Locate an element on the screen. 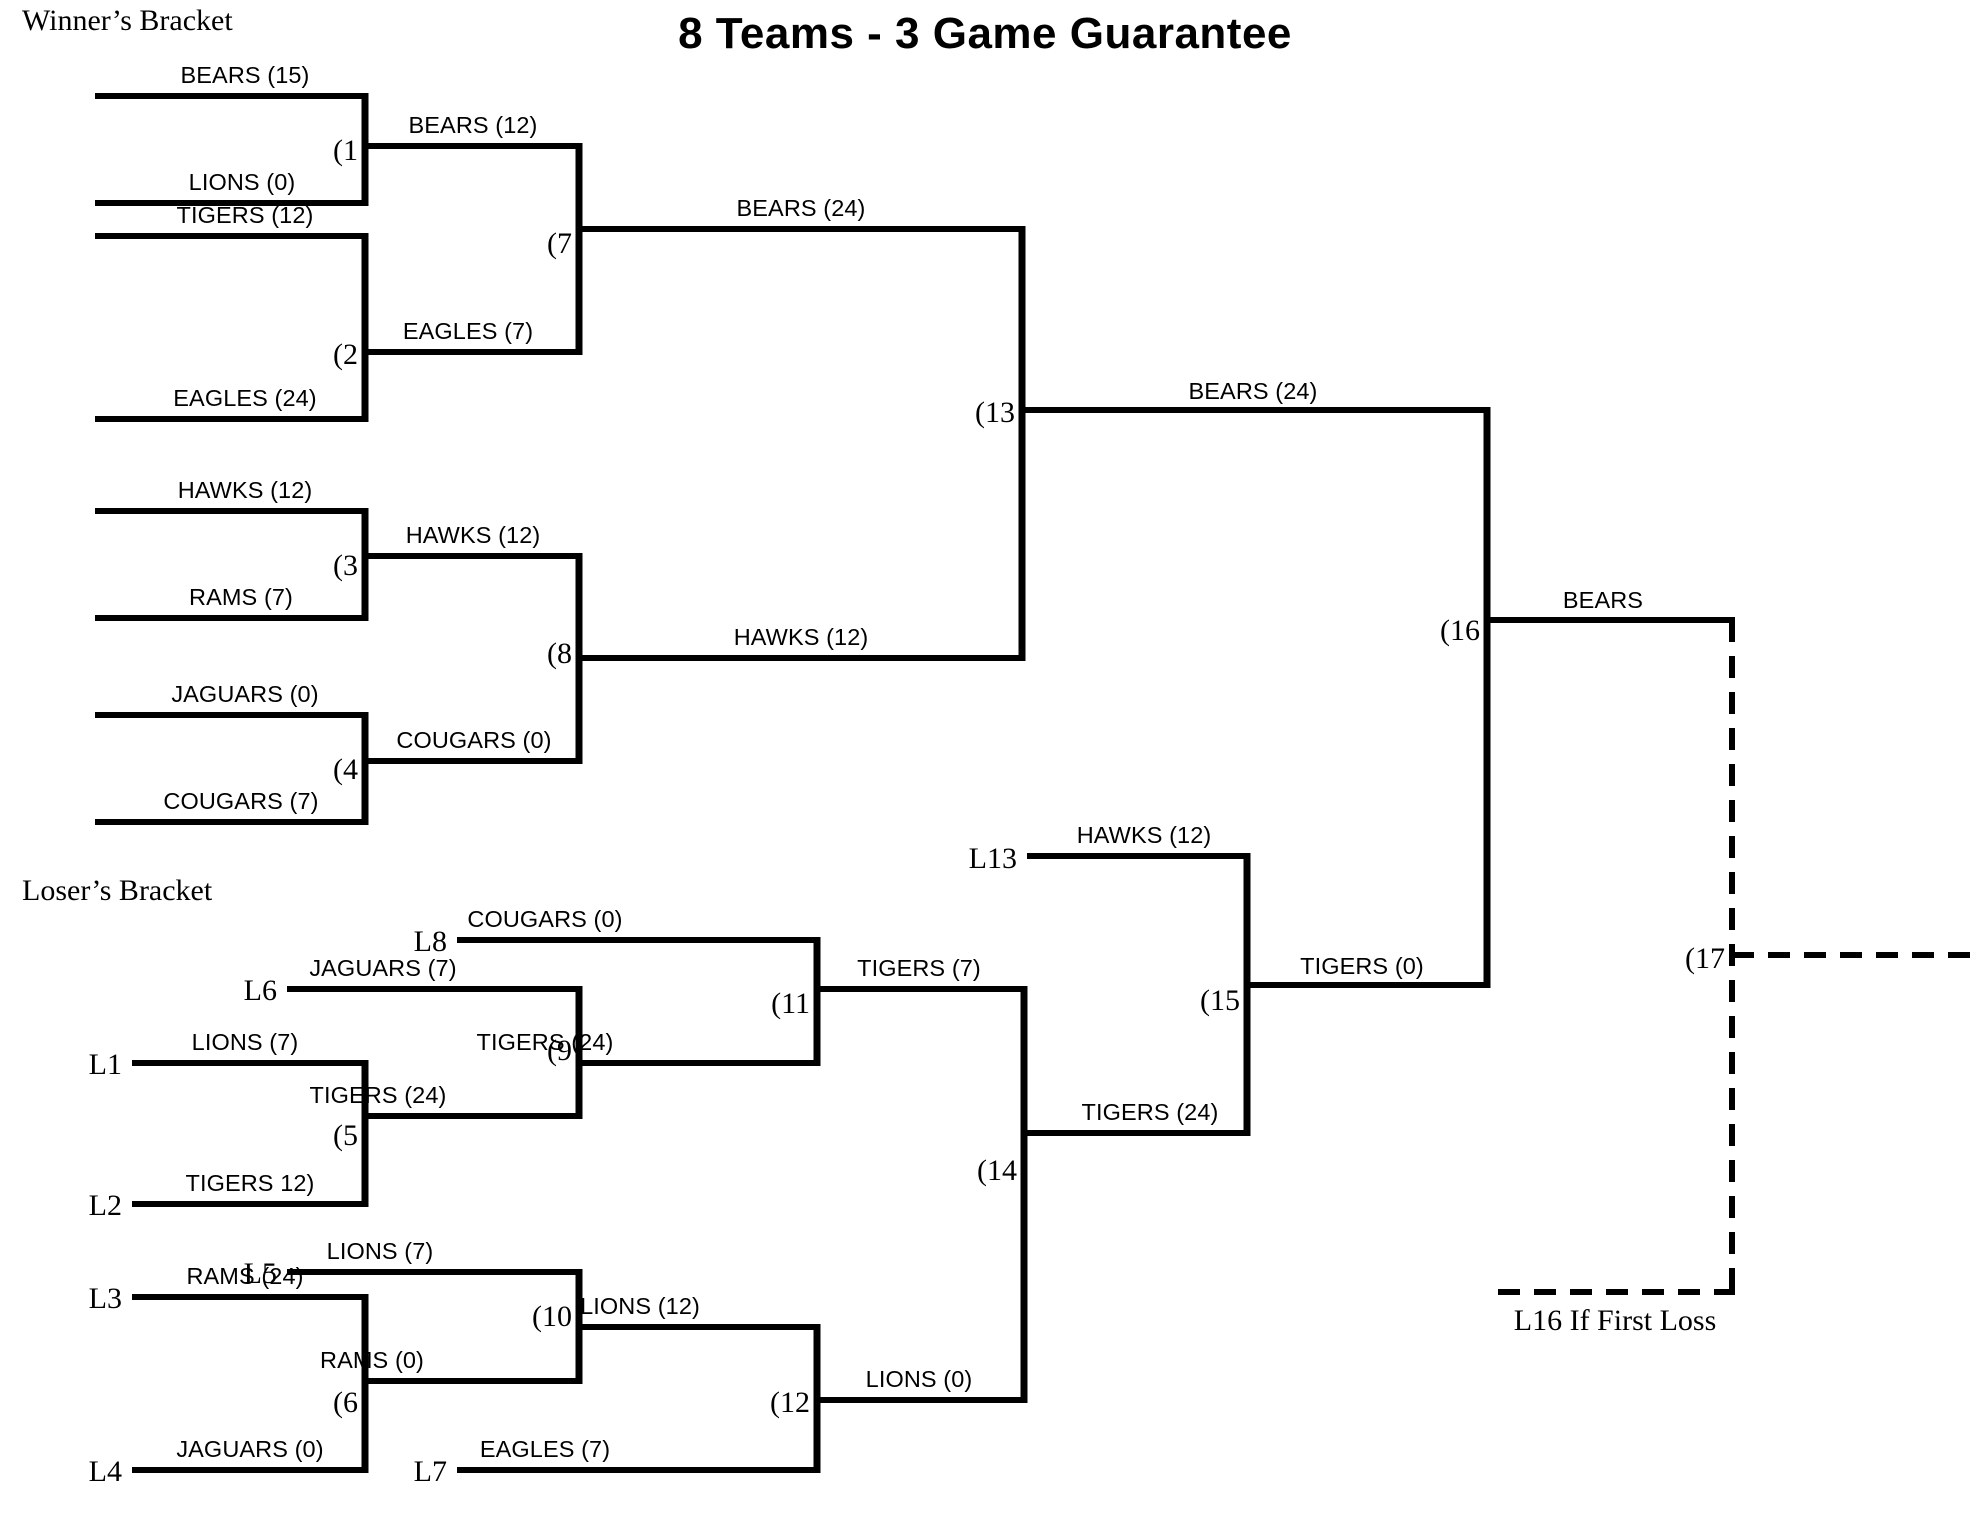 Image resolution: width=1980 pixels, height=1530 pixels. game-6-top-seed: L3 is located at coordinates (105, 1298).